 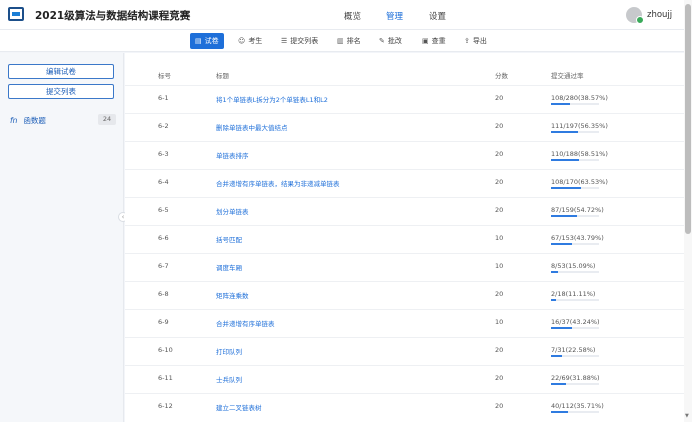 I want to click on table-row: 6-5 划分单链表 20 87/159(54.72%), so click(x=404, y=211).